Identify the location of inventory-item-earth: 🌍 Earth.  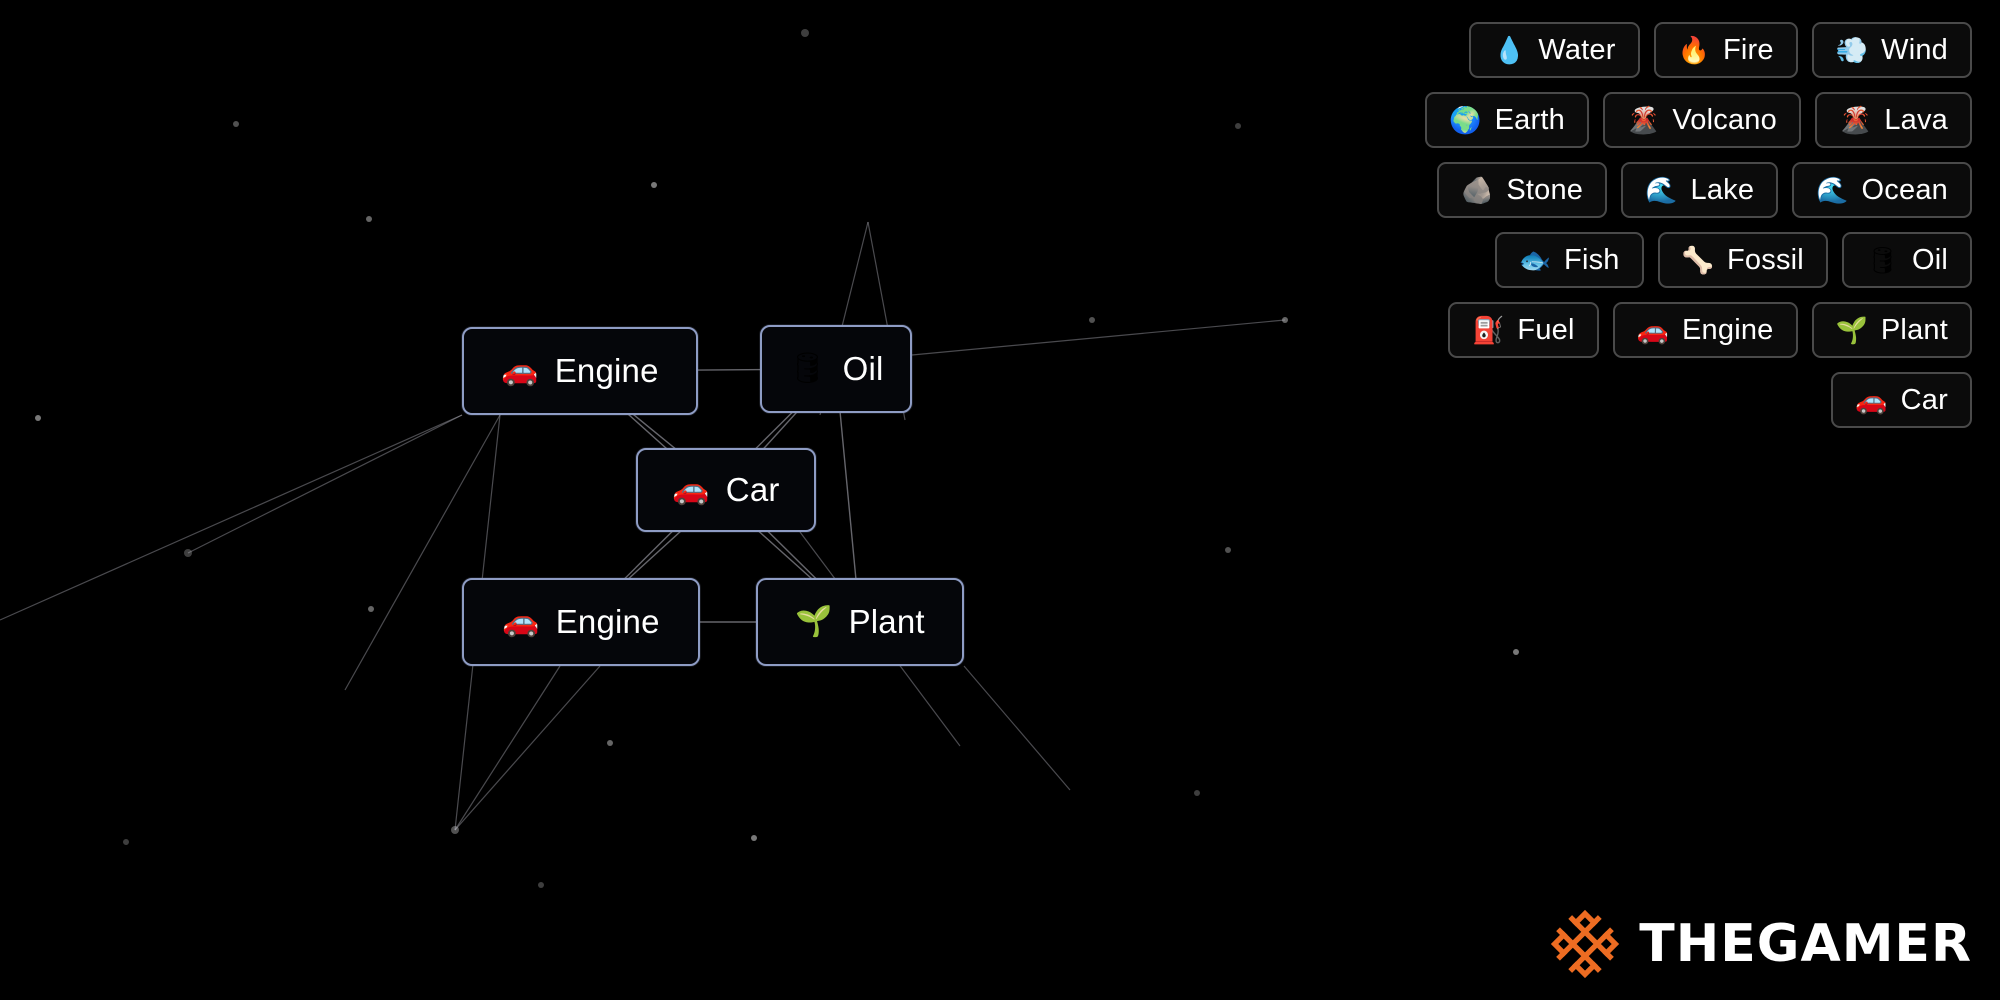
(1507, 120).